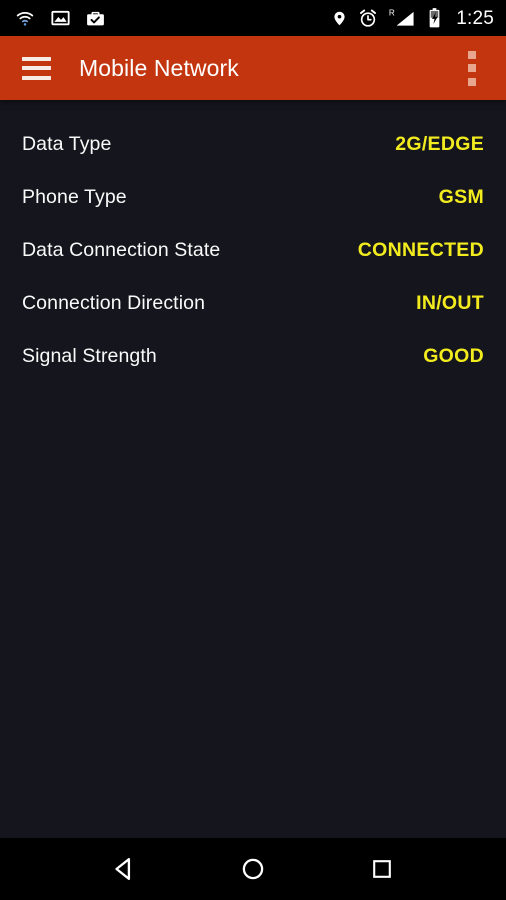 The width and height of the screenshot is (506, 900). What do you see at coordinates (89, 356) in the screenshot?
I see `row-label: Signal Strength` at bounding box center [89, 356].